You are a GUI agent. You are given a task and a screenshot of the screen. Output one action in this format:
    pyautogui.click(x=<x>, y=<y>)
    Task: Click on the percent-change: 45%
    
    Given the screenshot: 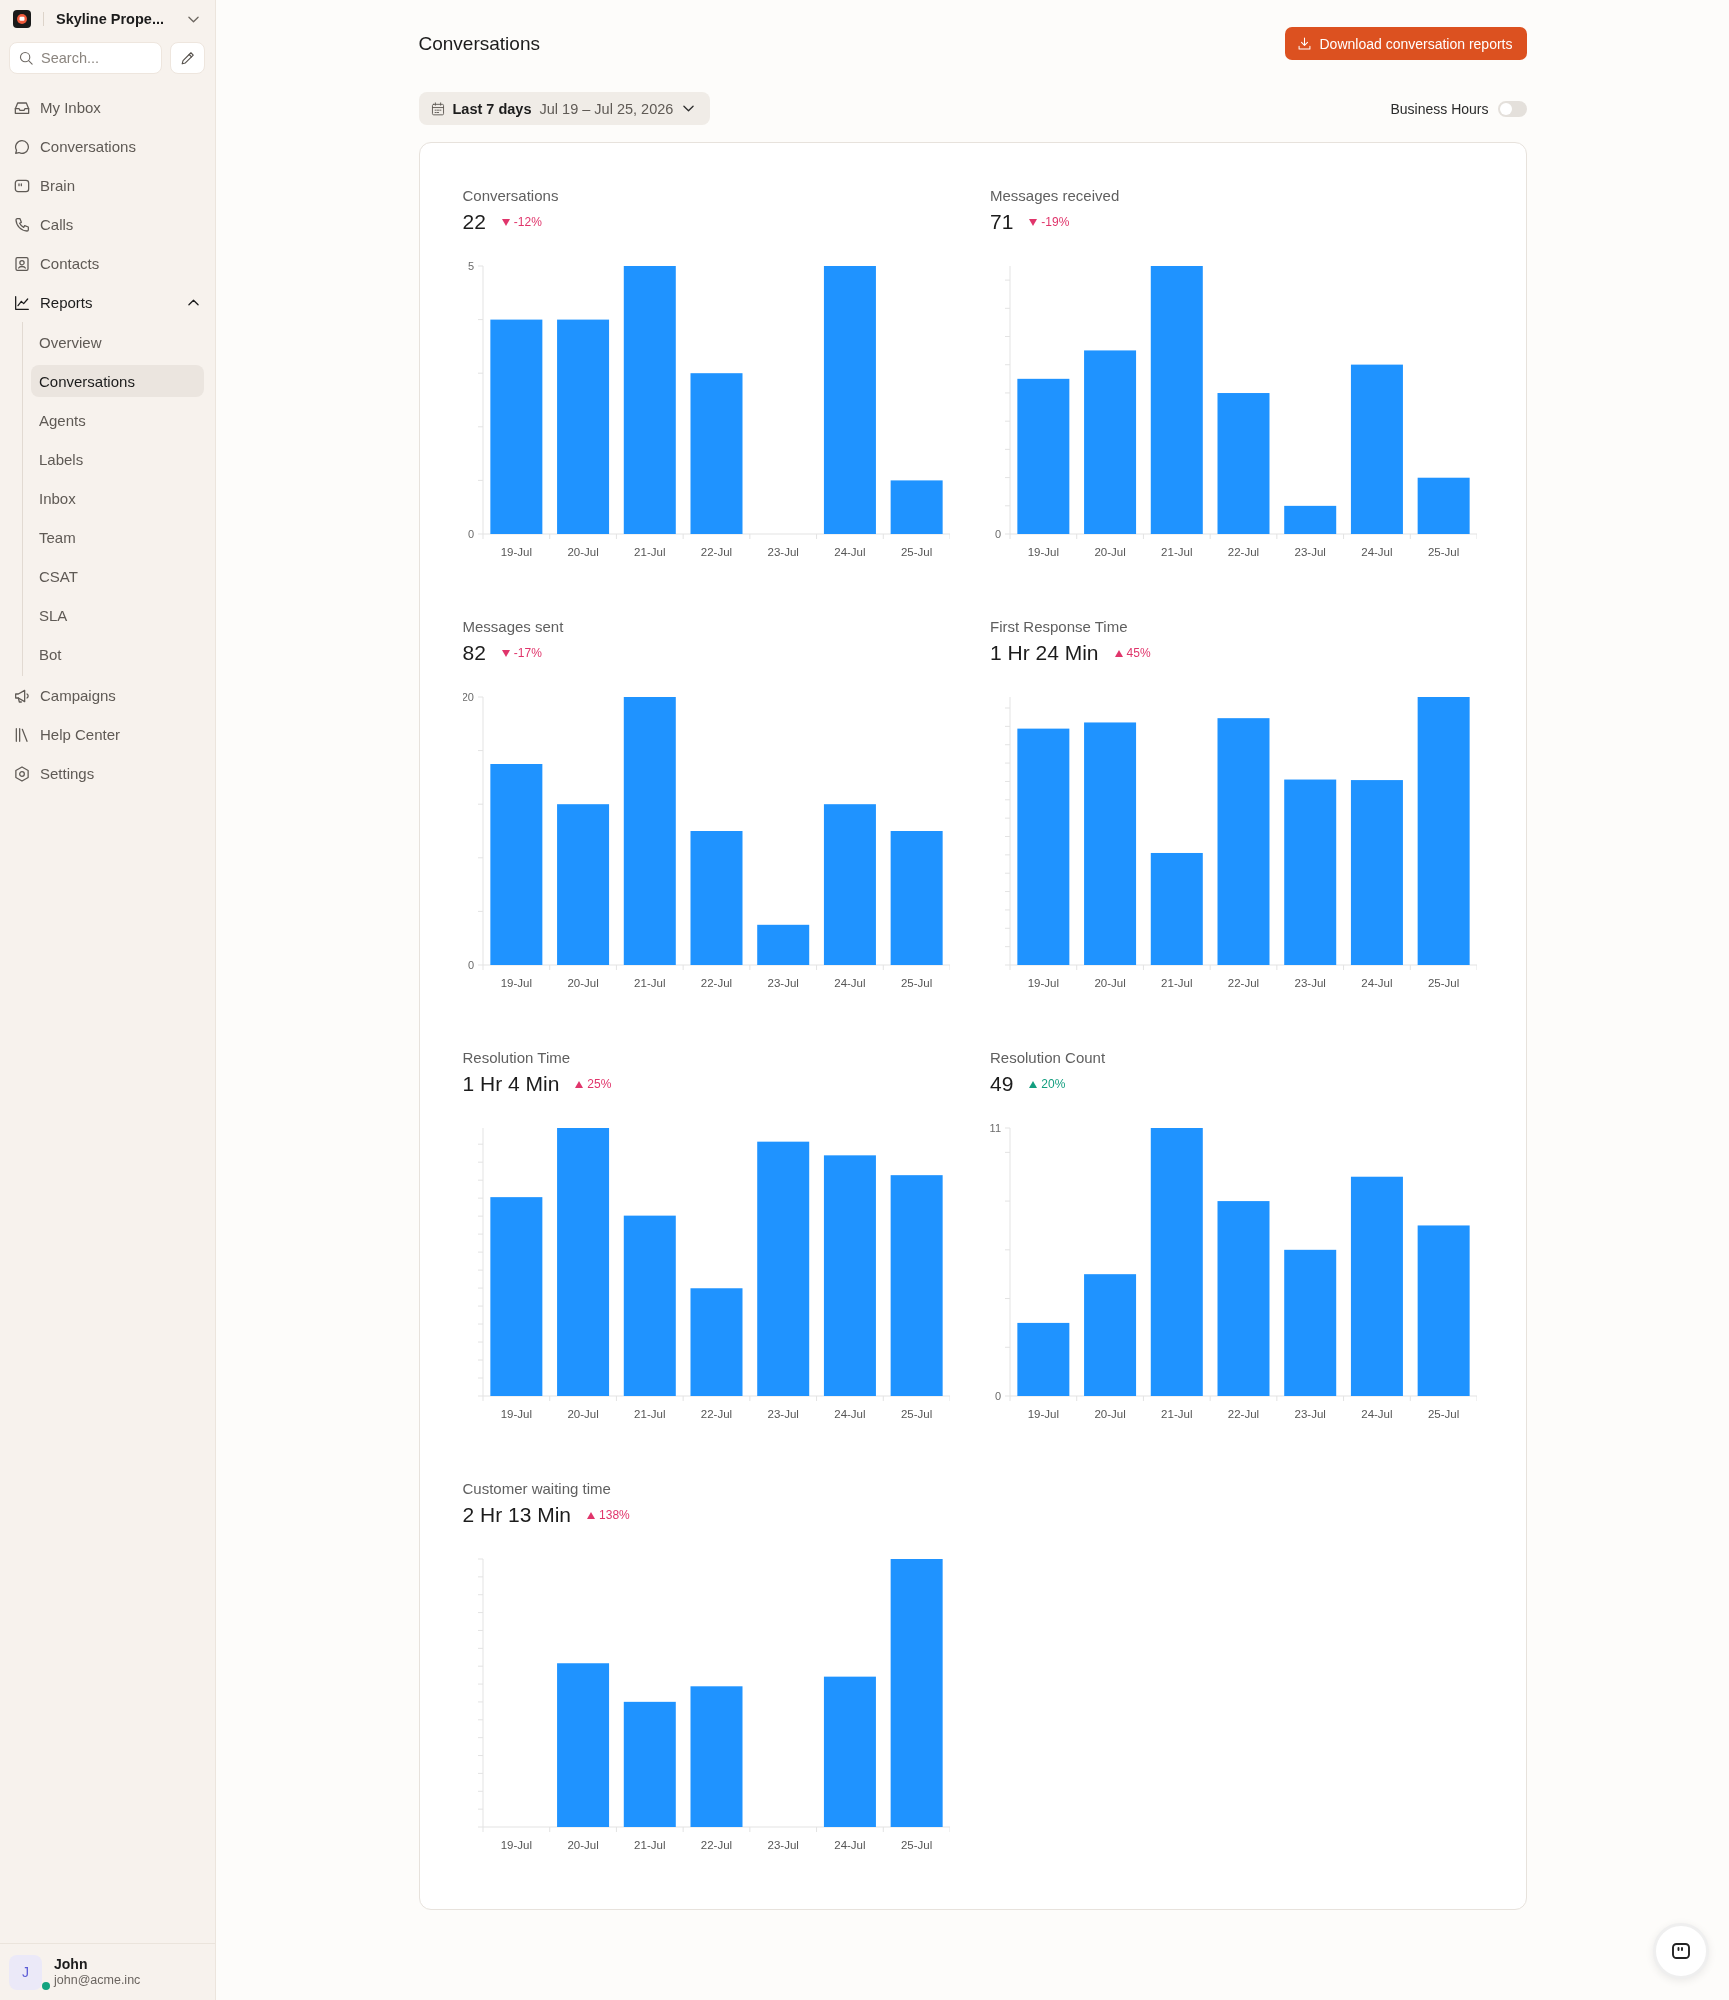 What is the action you would take?
    pyautogui.click(x=1138, y=653)
    